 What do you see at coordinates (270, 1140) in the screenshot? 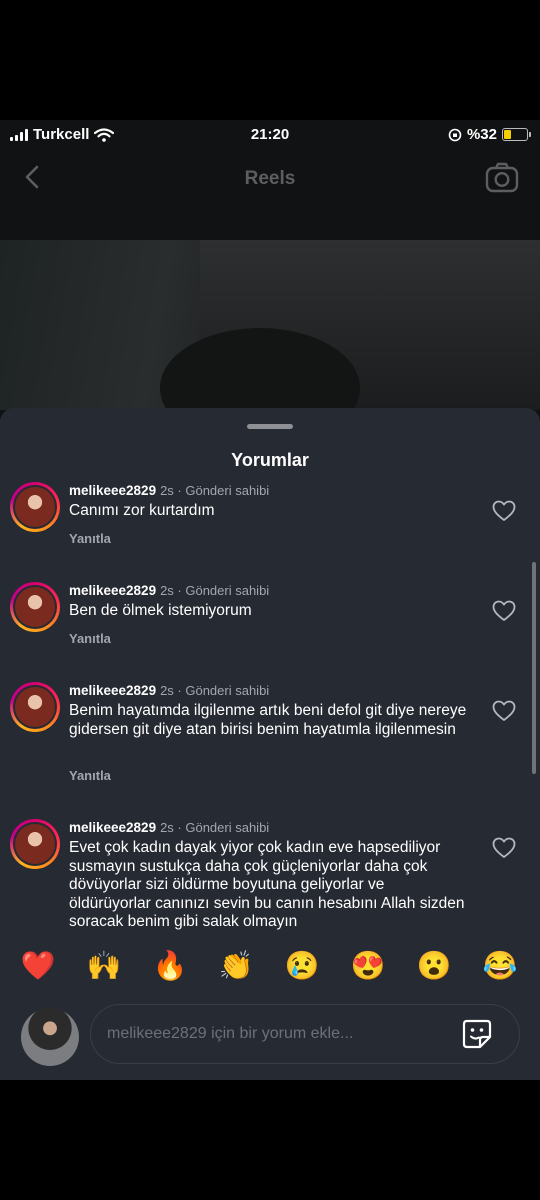
I see `bottom-letterbox` at bounding box center [270, 1140].